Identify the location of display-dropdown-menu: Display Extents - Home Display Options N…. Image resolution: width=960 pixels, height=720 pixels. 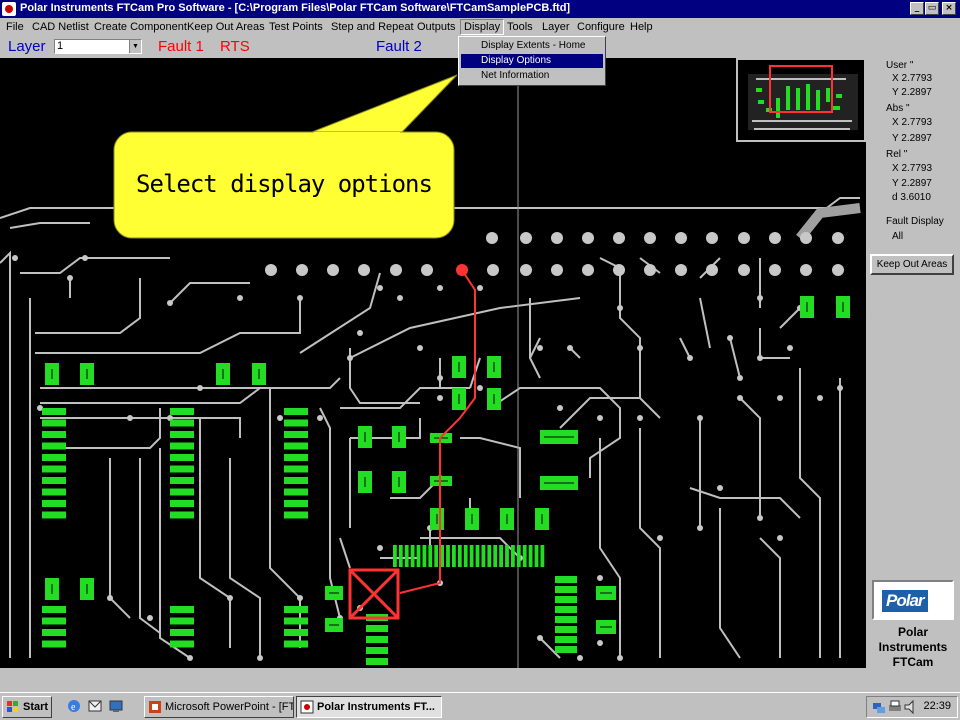
(532, 61).